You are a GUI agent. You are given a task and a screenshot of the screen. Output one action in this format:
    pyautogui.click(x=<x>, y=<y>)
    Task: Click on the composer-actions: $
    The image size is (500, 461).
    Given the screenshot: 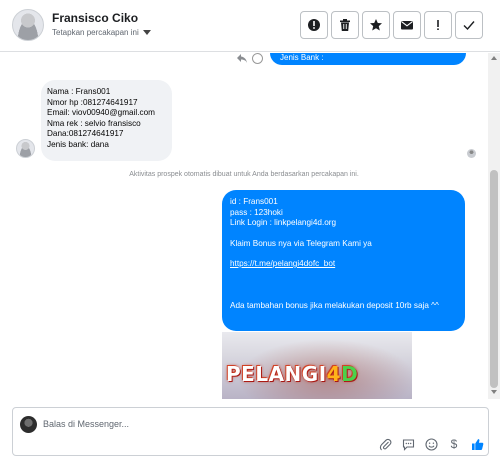 What is the action you would take?
    pyautogui.click(x=426, y=444)
    